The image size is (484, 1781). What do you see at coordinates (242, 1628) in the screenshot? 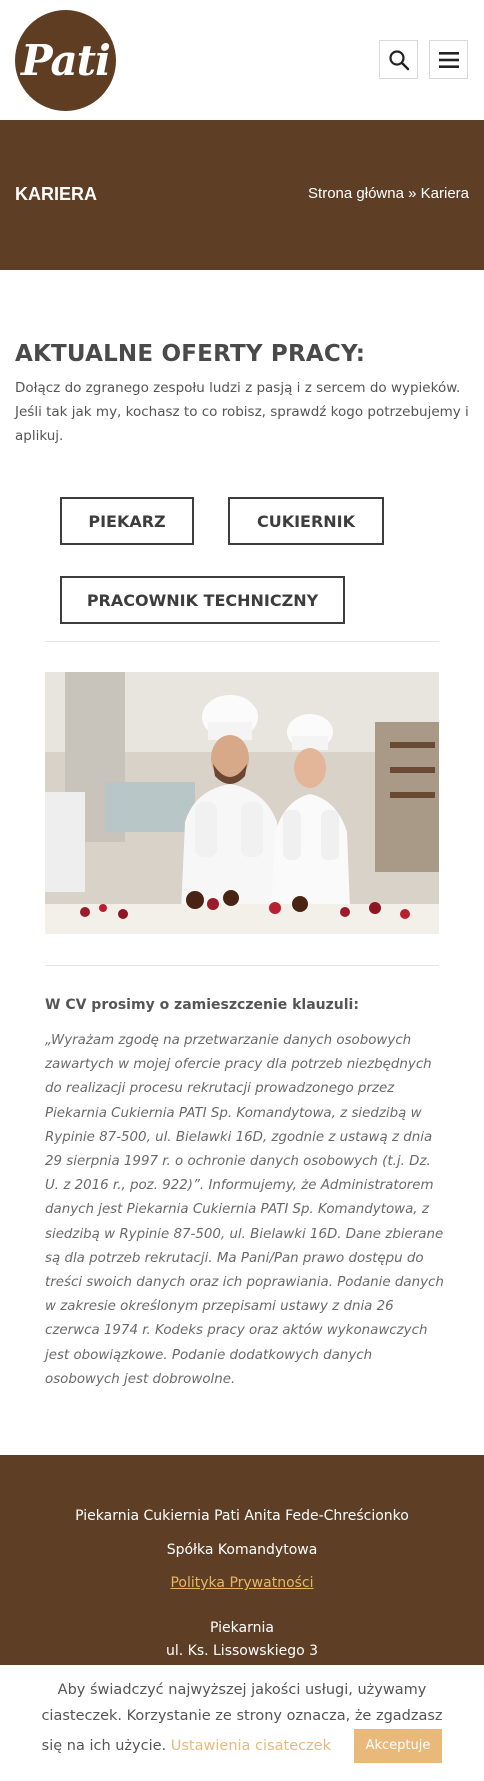
I see `footer-bakery-label: Piekarnia` at bounding box center [242, 1628].